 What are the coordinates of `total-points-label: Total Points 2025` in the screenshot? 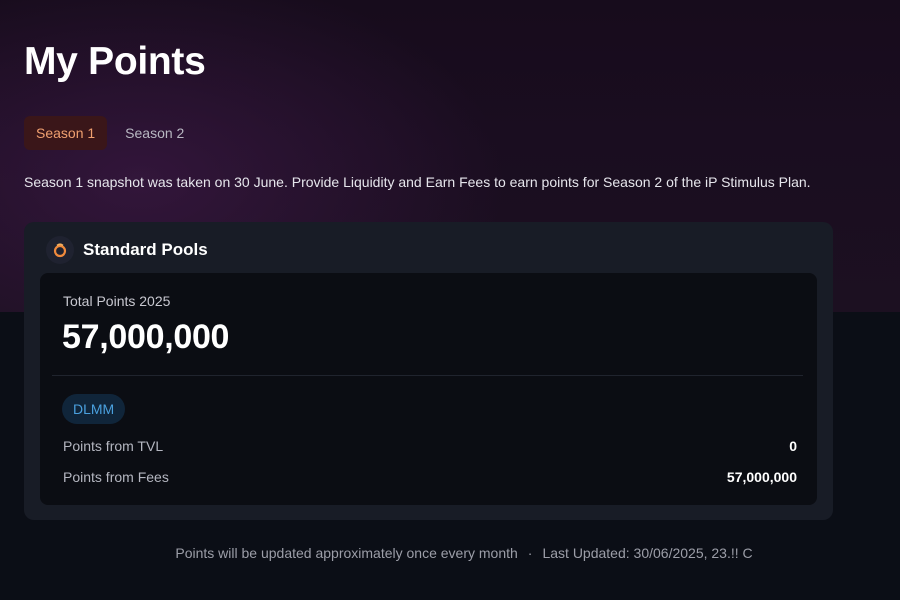 It's located at (117, 301).